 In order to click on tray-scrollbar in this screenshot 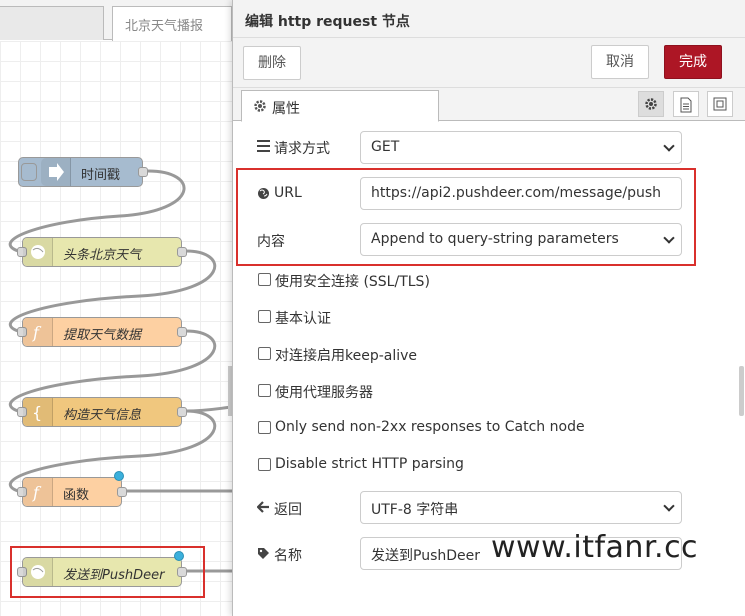, I will do `click(741, 391)`.